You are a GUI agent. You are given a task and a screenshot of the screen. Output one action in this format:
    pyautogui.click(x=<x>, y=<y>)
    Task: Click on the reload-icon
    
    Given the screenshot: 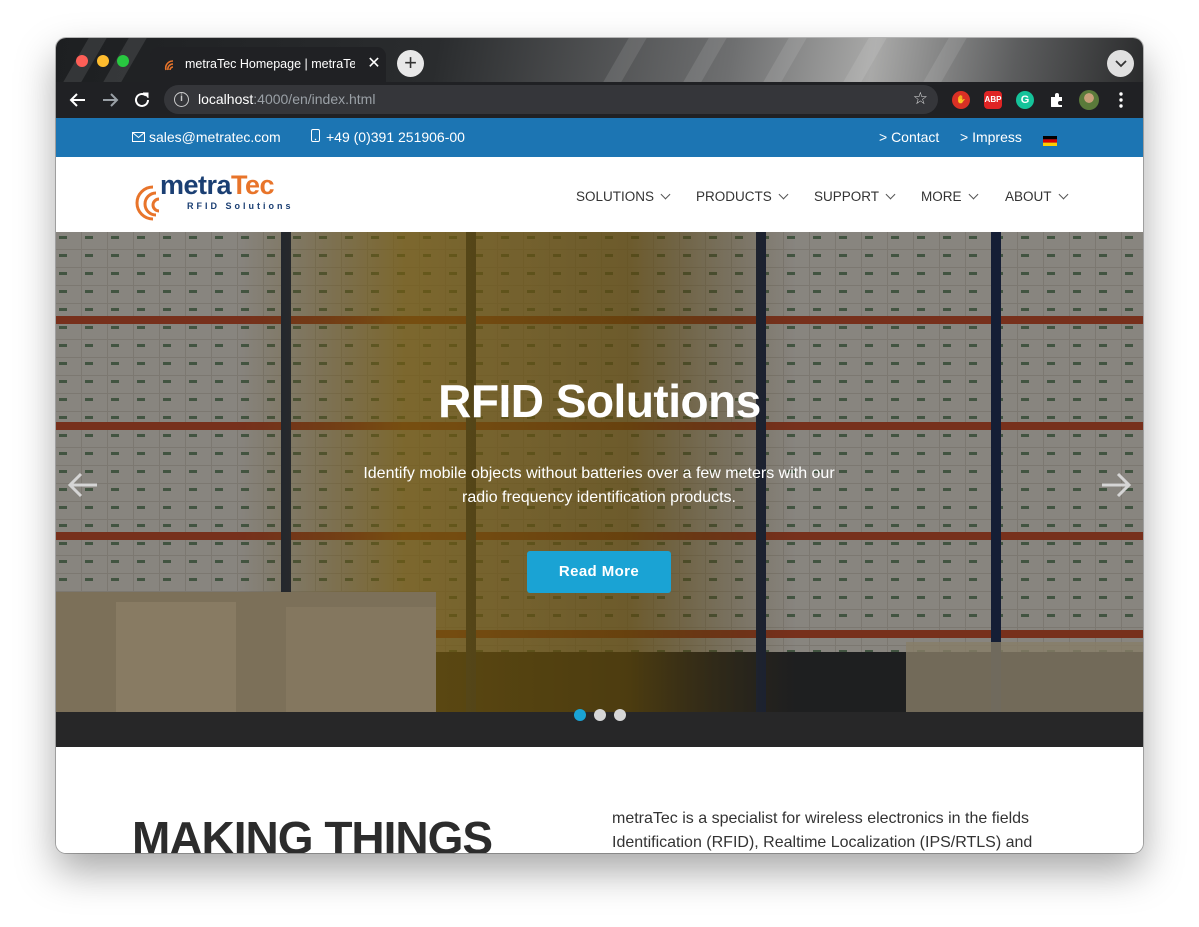 What is the action you would take?
    pyautogui.click(x=142, y=100)
    